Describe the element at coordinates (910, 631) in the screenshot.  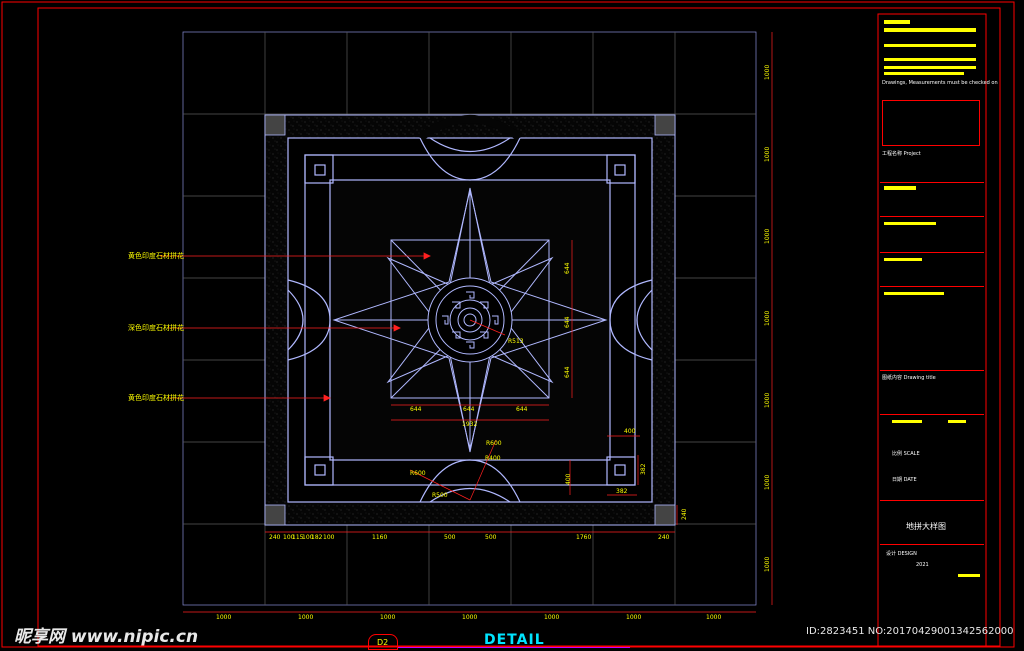
I see `watermark-id: ID:2823451 NO:20170429001342562000` at that location.